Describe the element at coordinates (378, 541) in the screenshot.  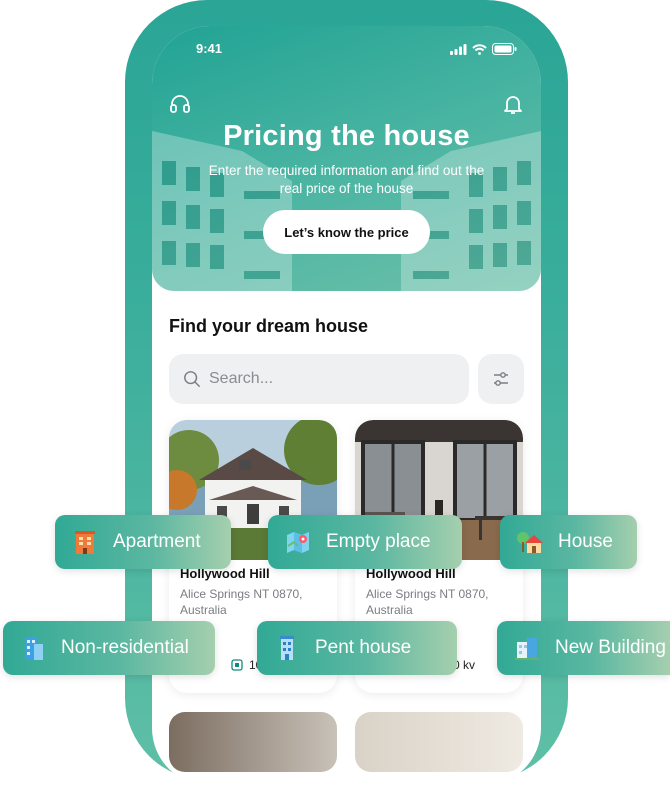
I see `chip-label: Empty place` at that location.